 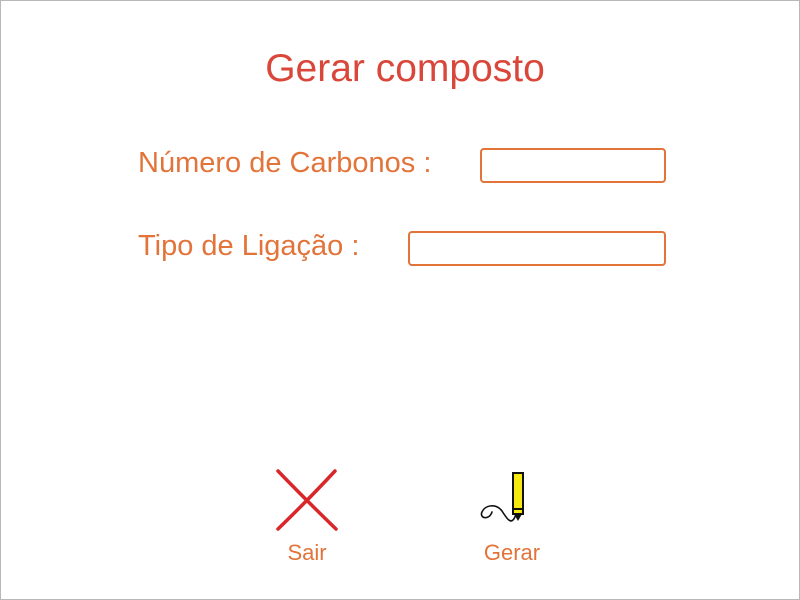 What do you see at coordinates (249, 246) in the screenshot?
I see `bond-type-label: Tipo de Ligação :` at bounding box center [249, 246].